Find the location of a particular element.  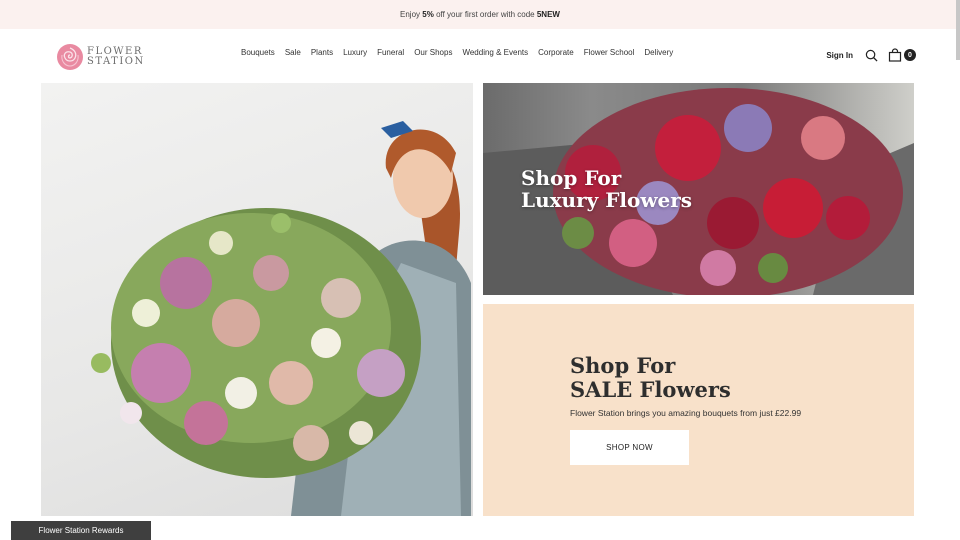

logo: FLOWER STATION is located at coordinates (100, 57).